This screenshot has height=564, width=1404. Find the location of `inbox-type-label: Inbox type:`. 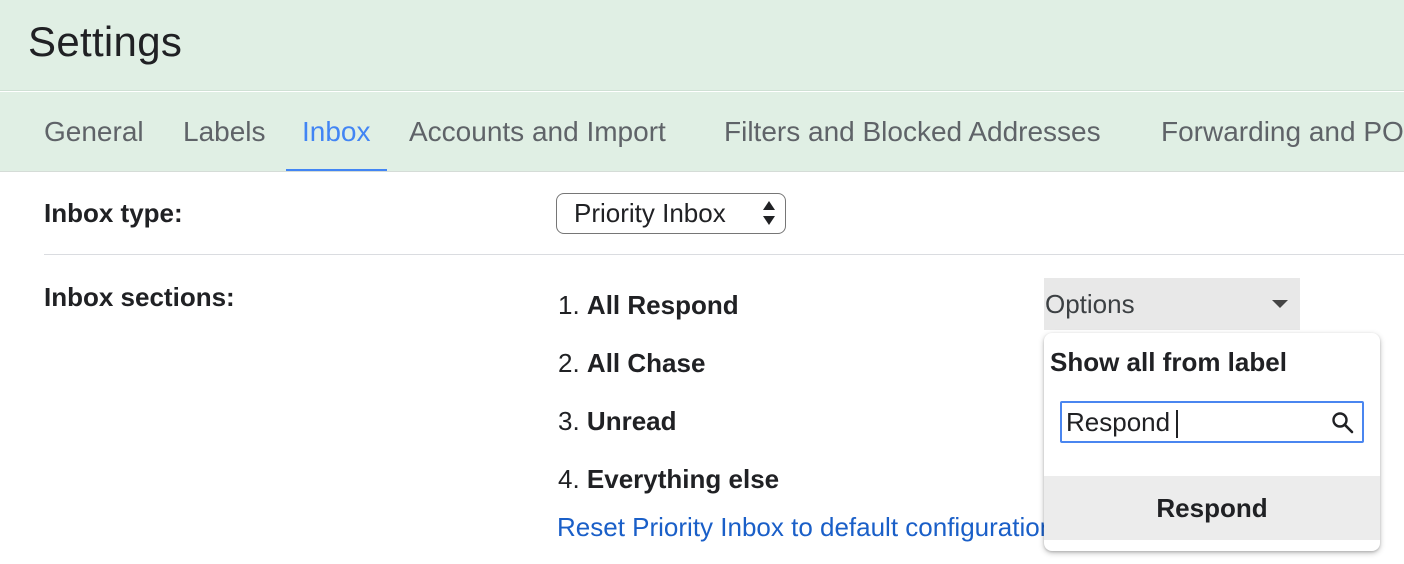

inbox-type-label: Inbox type: is located at coordinates (113, 213).